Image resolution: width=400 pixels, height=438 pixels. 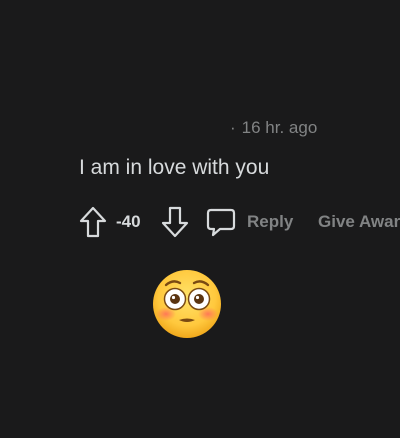 I want to click on arrow-down-icon, so click(x=175, y=222).